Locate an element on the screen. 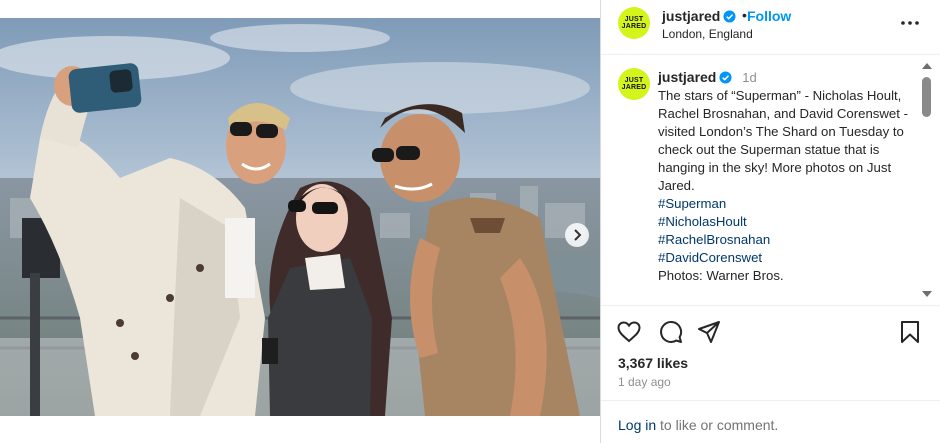 The height and width of the screenshot is (443, 940). heart-icon is located at coordinates (629, 332).